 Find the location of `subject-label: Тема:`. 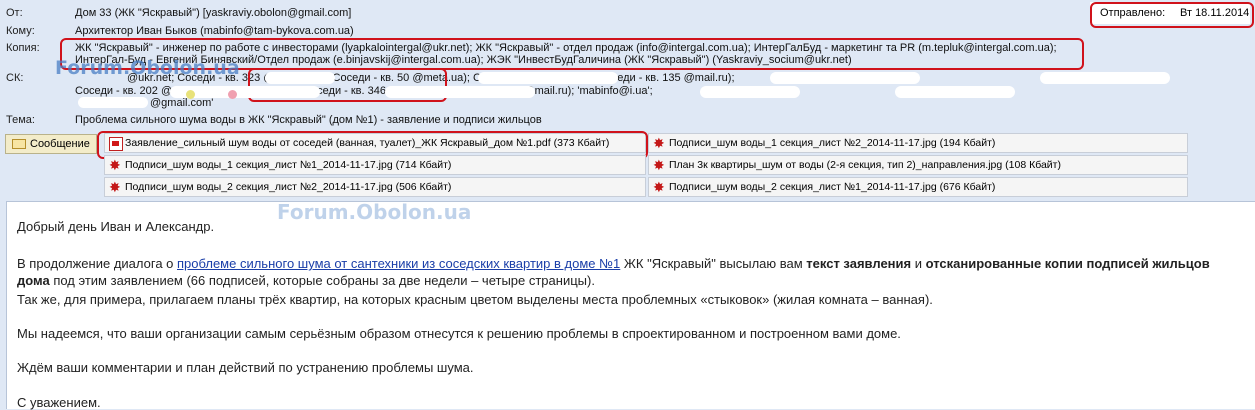

subject-label: Тема: is located at coordinates (20, 120).